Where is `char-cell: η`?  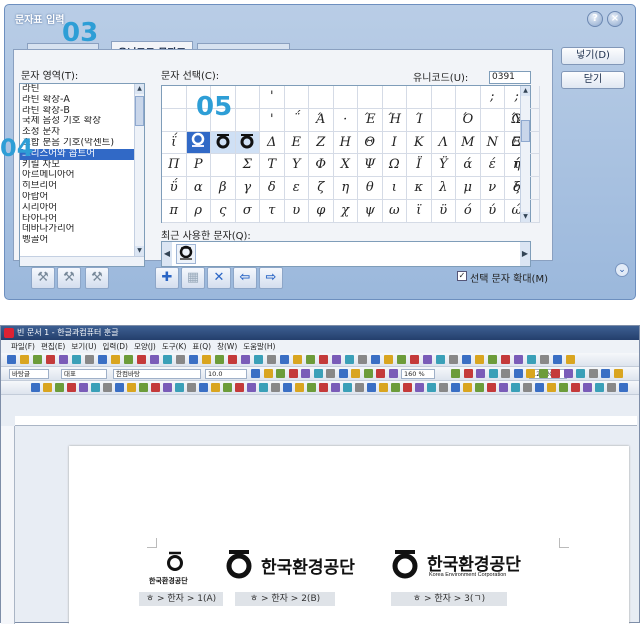 char-cell: η is located at coordinates (345, 188).